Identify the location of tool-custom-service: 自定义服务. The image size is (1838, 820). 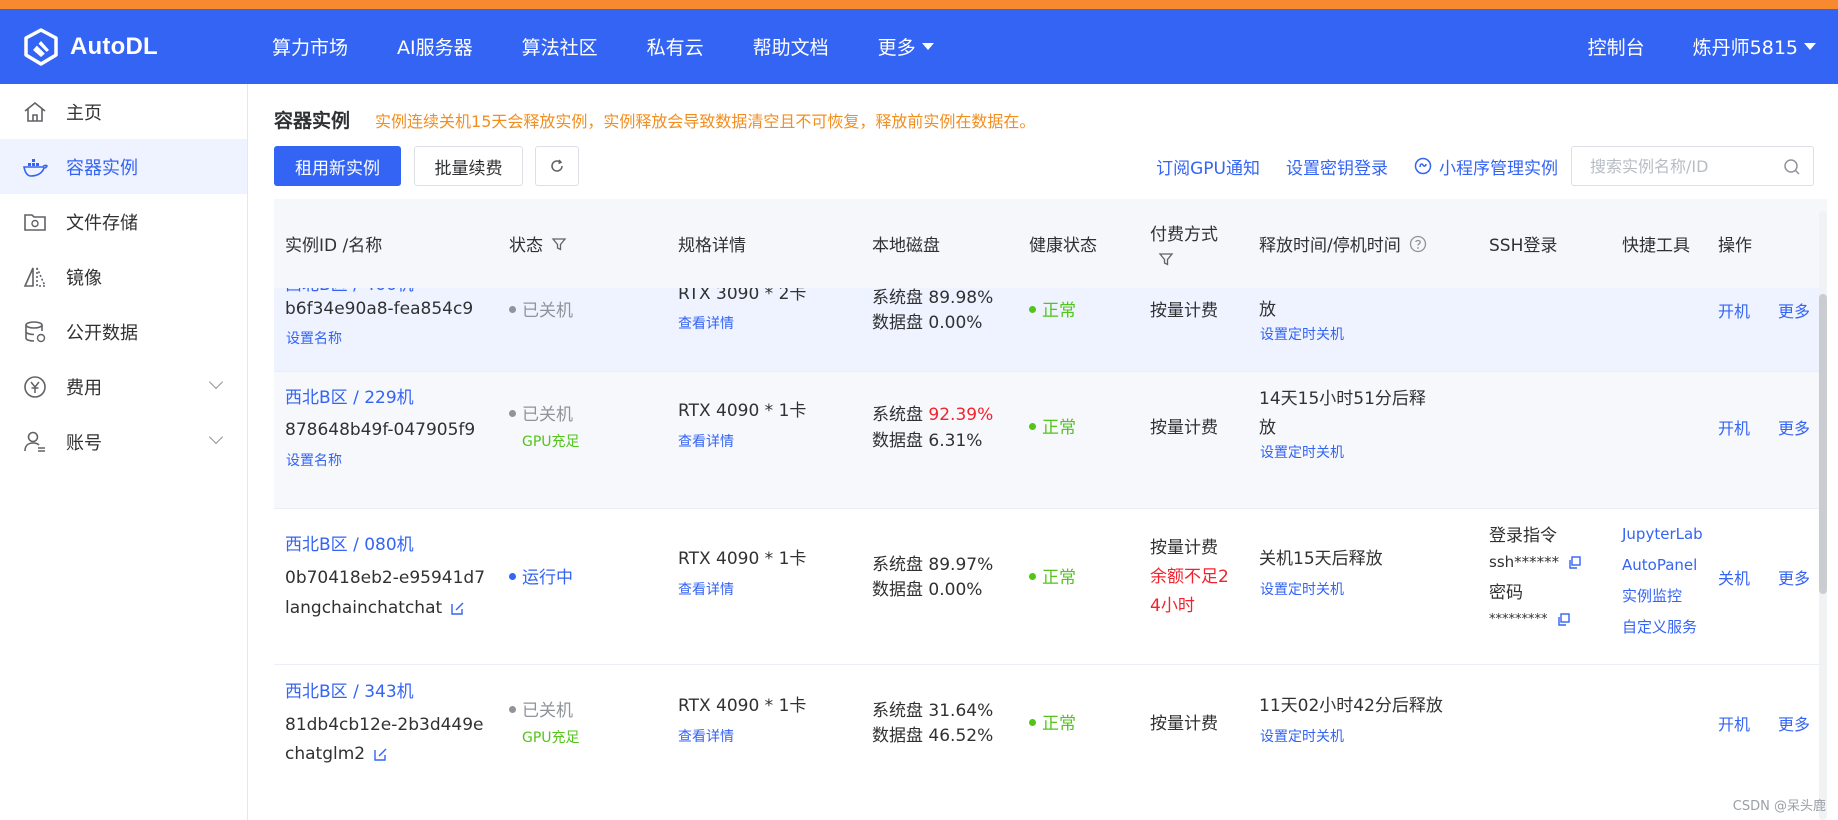
(1659, 627).